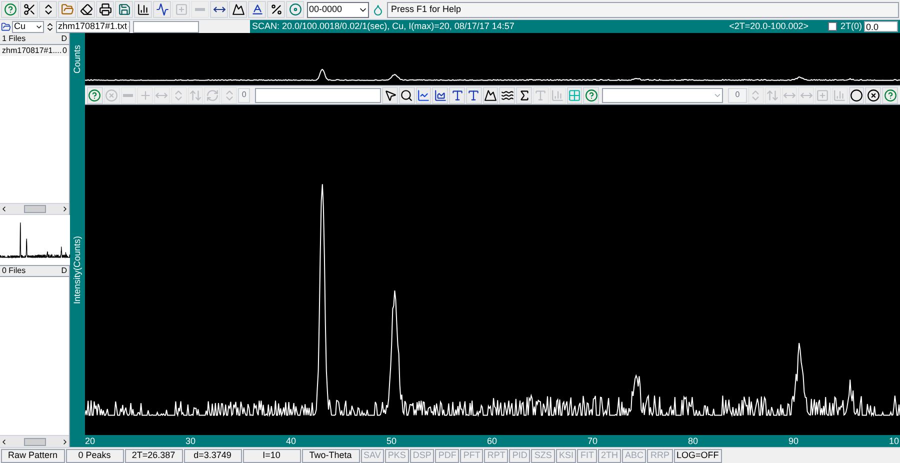  I want to click on scissors-icon, so click(29, 9).